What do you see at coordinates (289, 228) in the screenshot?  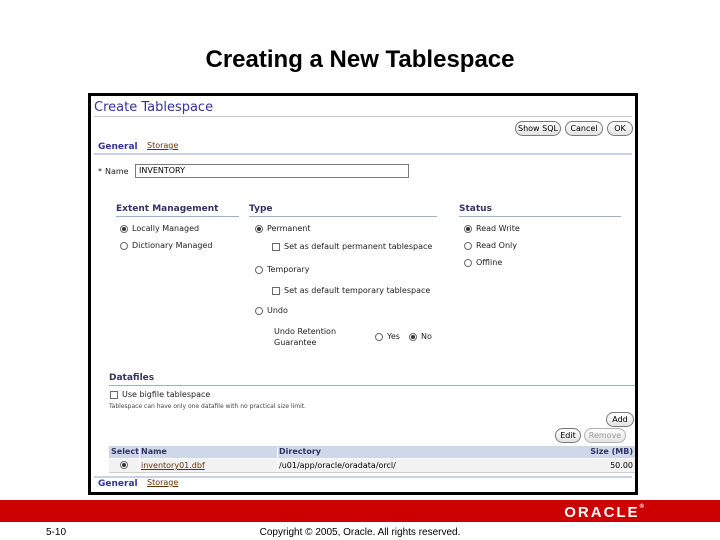 I see `permanent-label: Permanent` at bounding box center [289, 228].